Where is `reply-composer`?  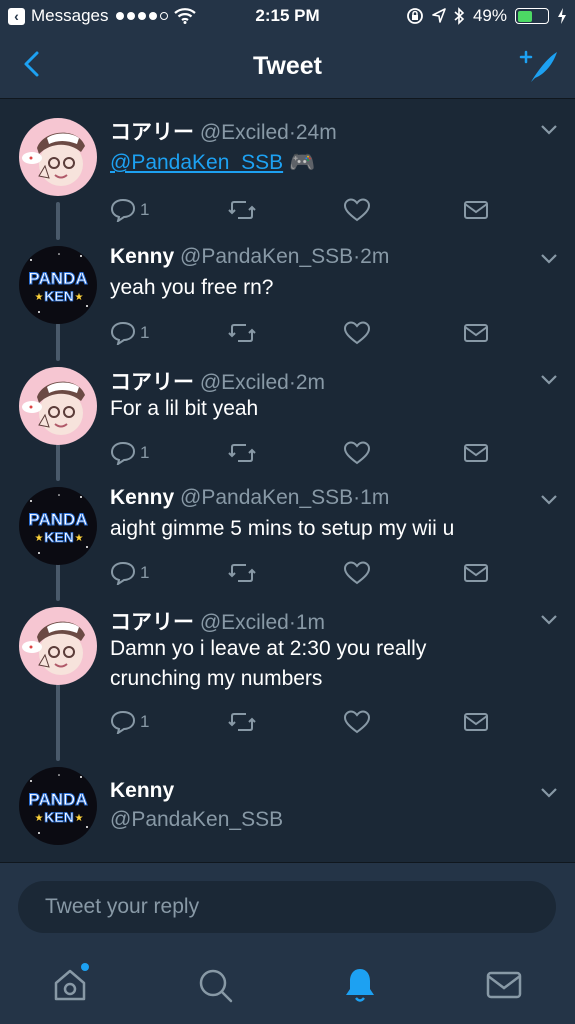 reply-composer is located at coordinates (287, 905).